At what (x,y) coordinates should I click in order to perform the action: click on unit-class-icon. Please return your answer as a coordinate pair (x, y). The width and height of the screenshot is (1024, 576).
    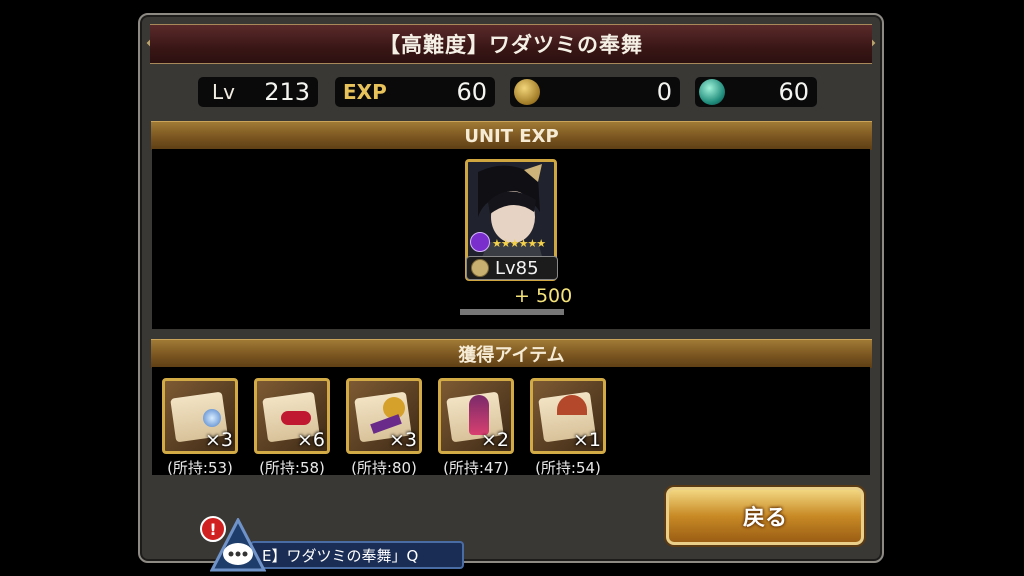
    Looking at the image, I should click on (480, 242).